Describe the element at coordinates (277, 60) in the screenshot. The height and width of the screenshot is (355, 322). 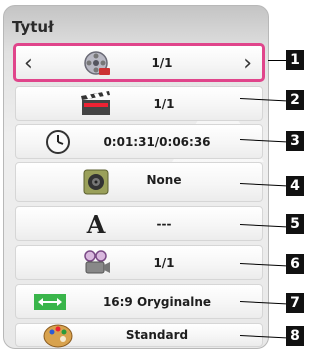
I see `callout-line` at that location.